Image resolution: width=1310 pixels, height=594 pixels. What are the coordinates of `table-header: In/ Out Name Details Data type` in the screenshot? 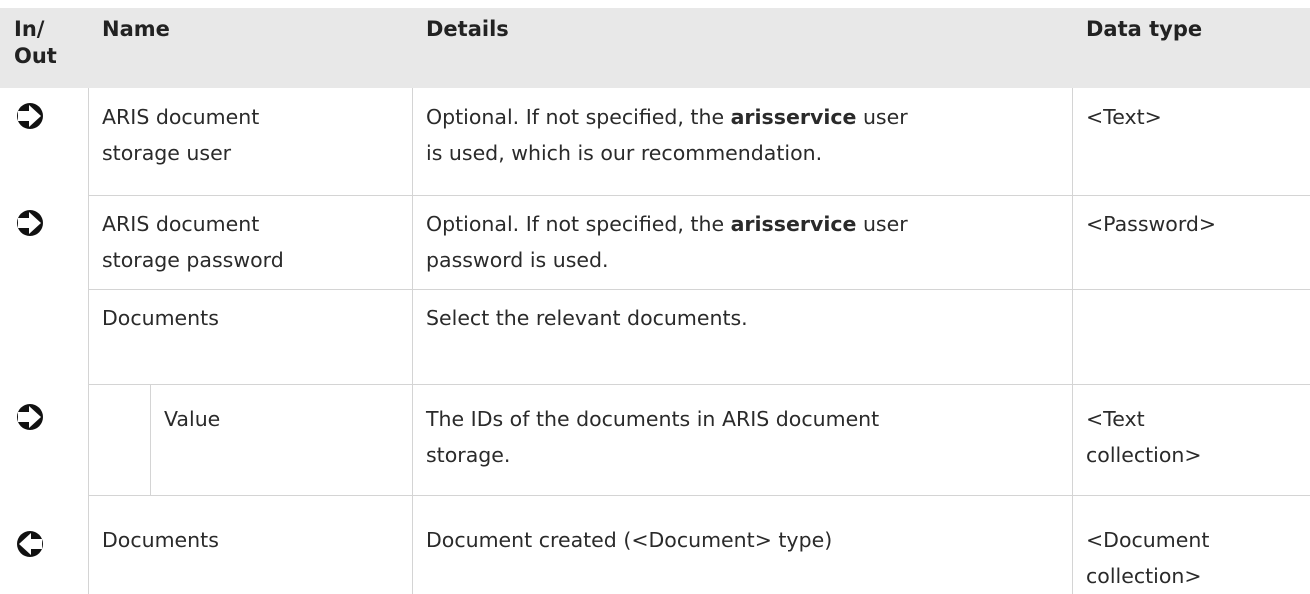 It's located at (655, 48).